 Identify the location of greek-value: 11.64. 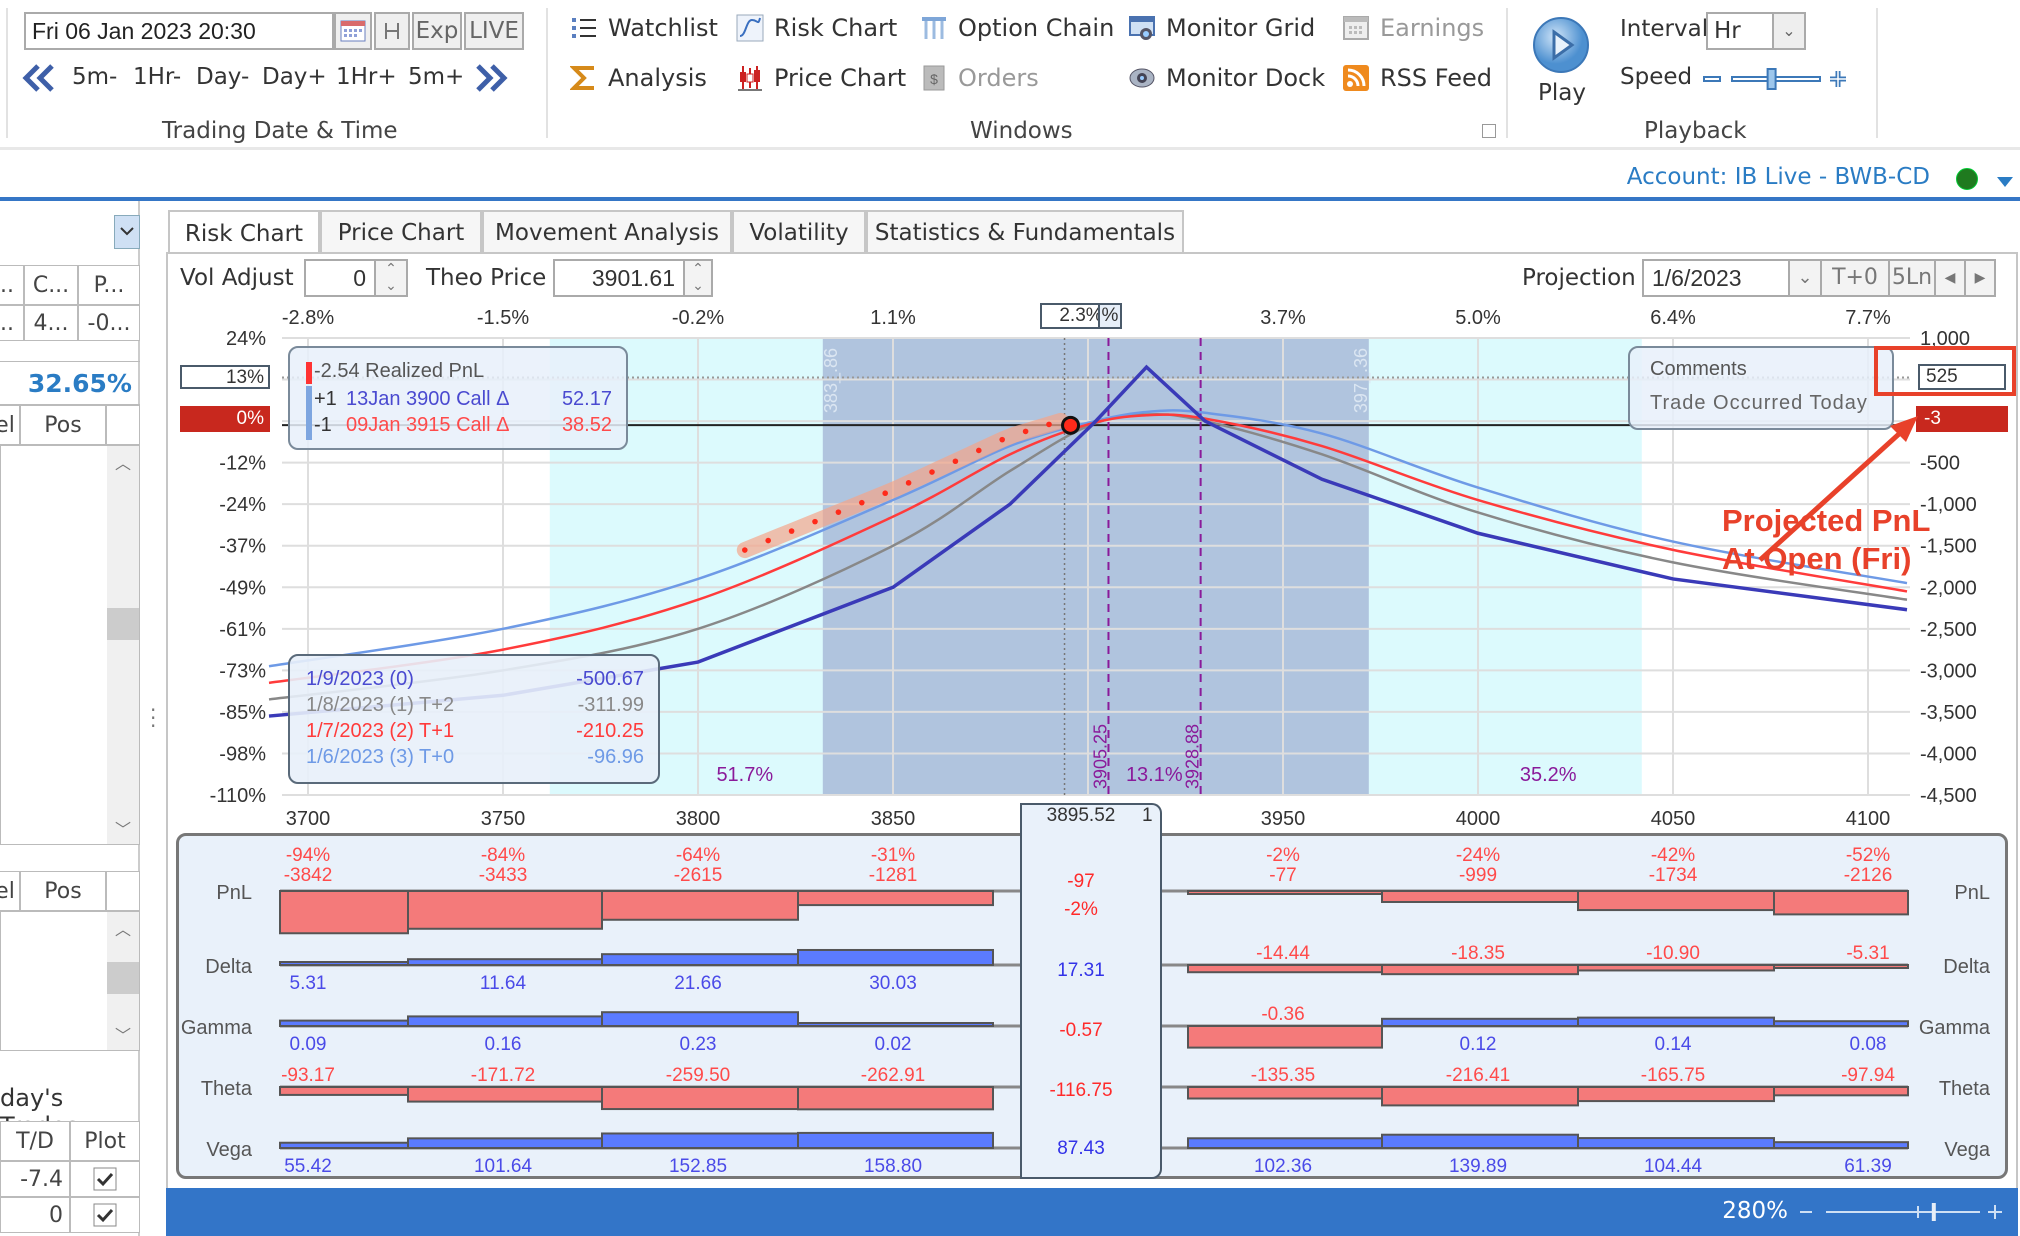
(503, 983).